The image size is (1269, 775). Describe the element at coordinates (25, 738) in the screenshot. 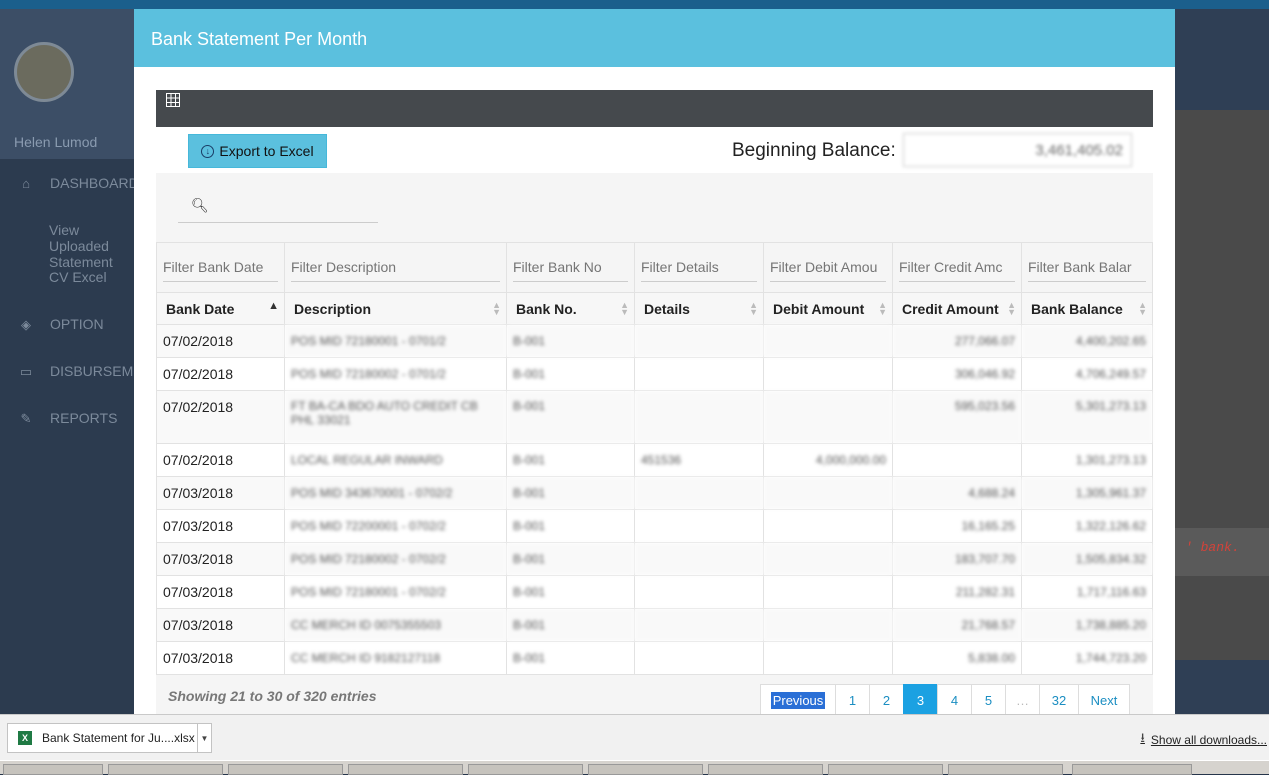

I see `excel-file-icon: X` at that location.